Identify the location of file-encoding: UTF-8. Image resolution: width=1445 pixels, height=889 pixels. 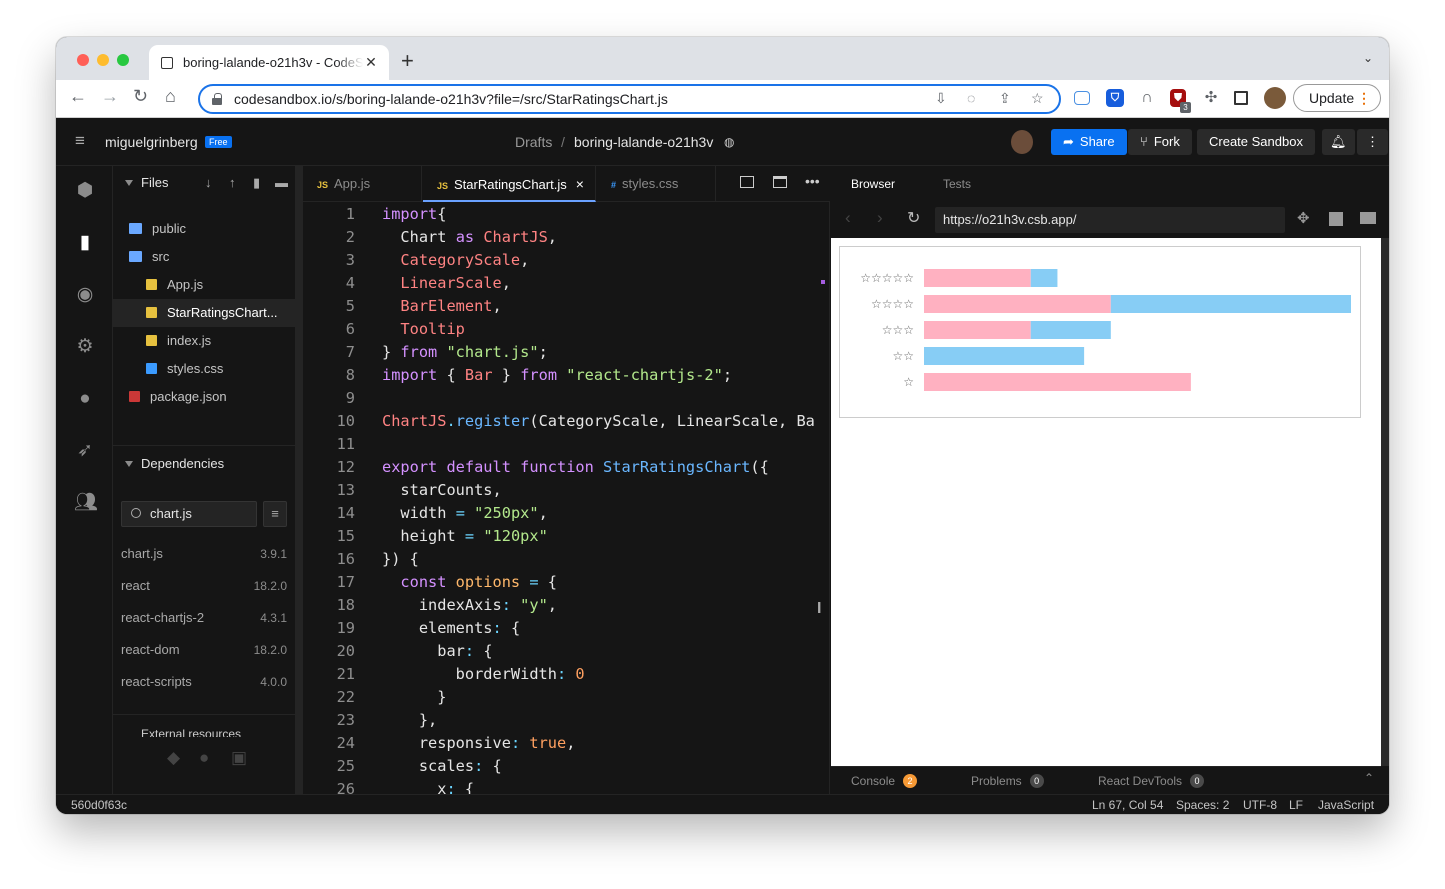
(1260, 804).